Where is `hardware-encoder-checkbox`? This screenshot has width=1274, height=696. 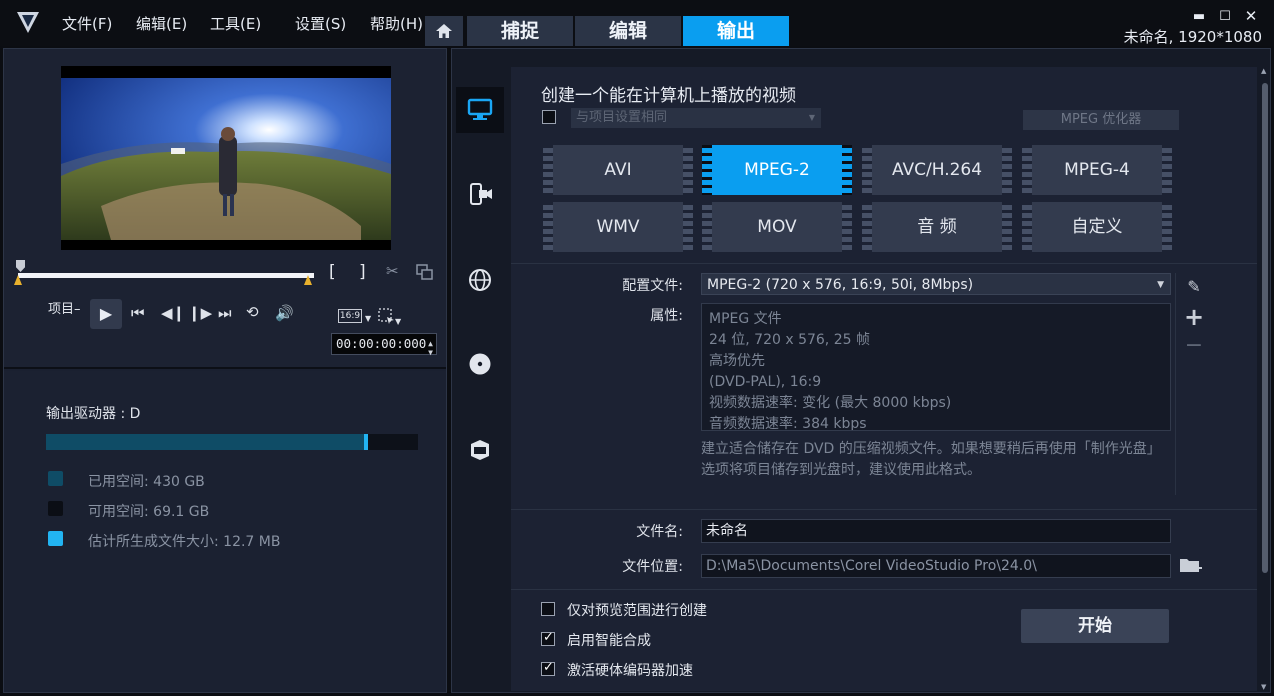
hardware-encoder-checkbox is located at coordinates (548, 668).